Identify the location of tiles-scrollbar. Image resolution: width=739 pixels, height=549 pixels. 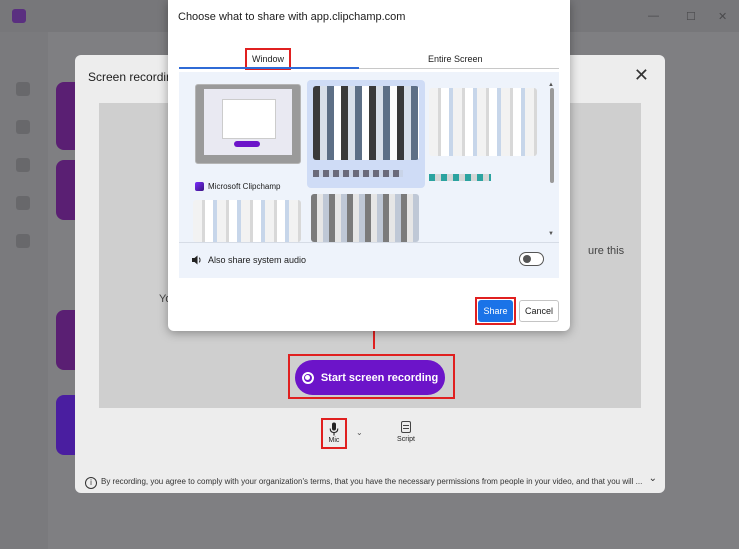
(552, 135).